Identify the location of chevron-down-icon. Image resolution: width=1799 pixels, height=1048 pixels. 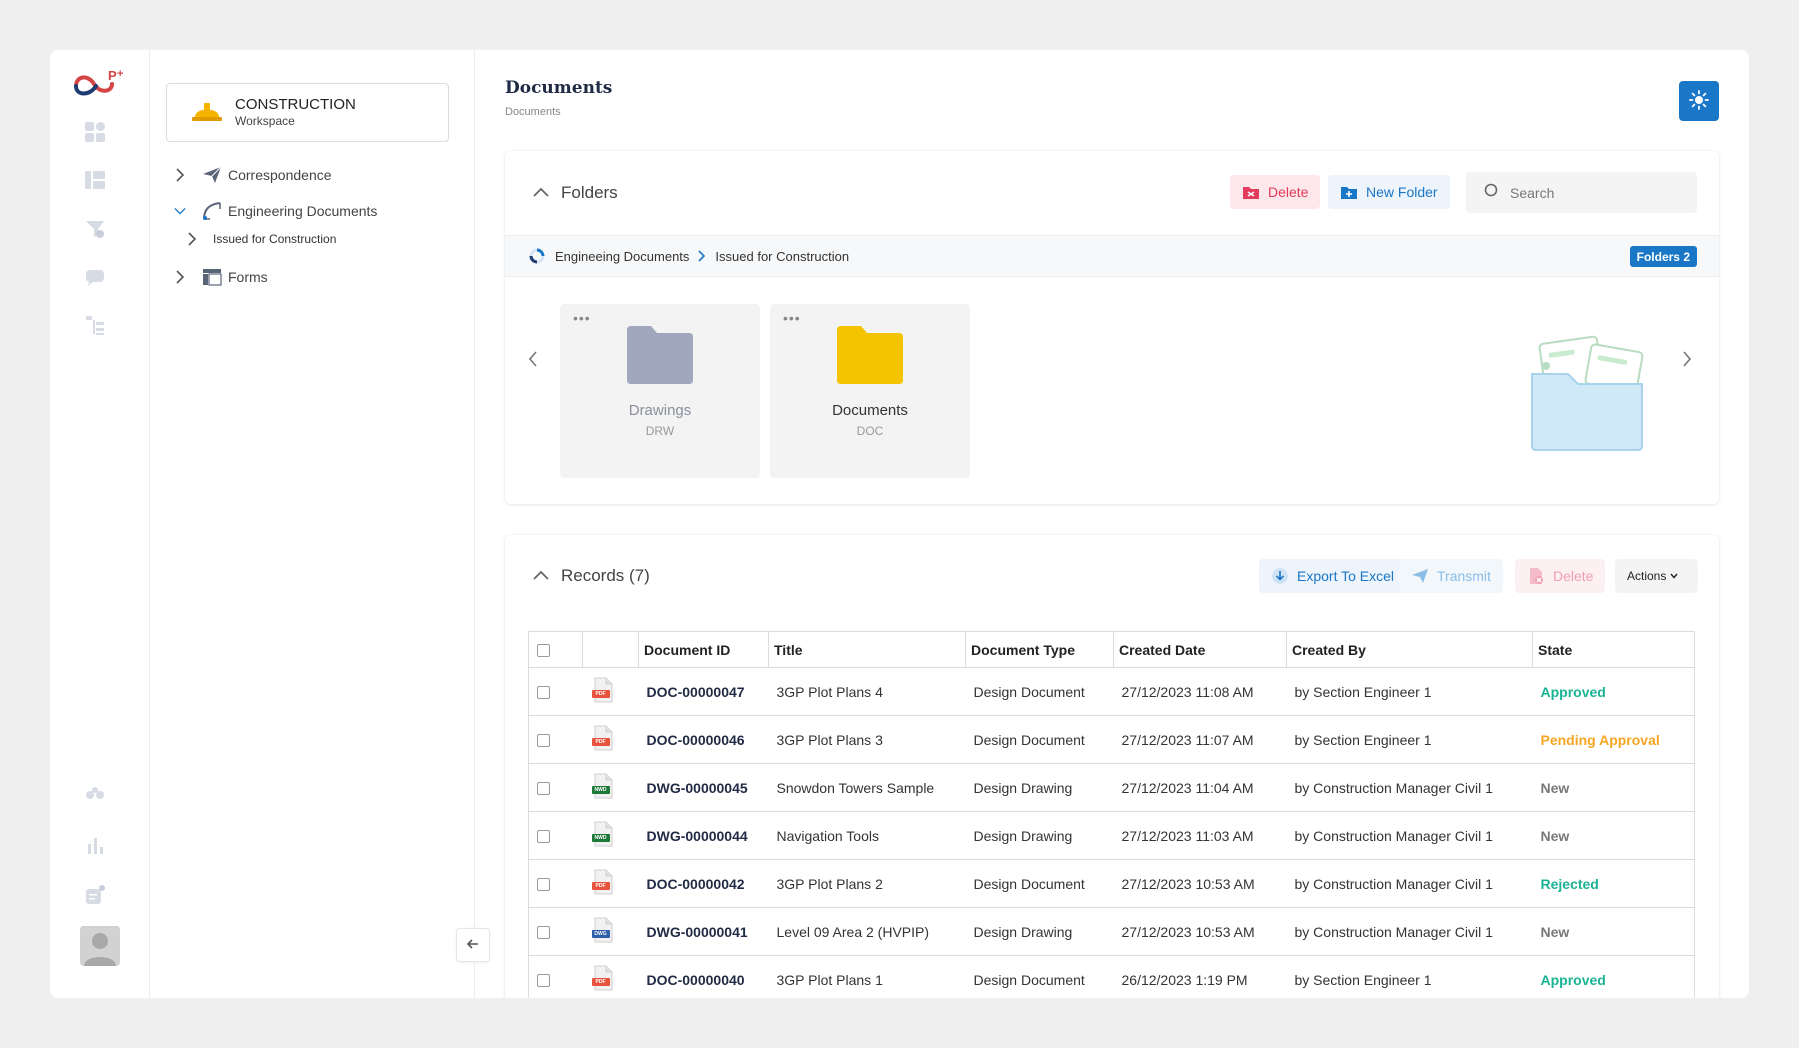
(180, 211).